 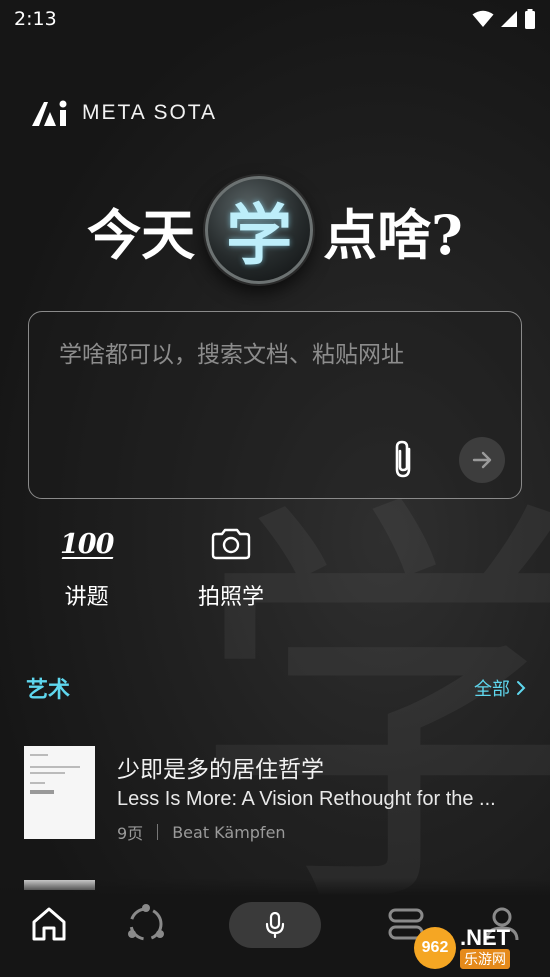 What do you see at coordinates (49, 113) in the screenshot?
I see `meta-sota-logo-icon` at bounding box center [49, 113].